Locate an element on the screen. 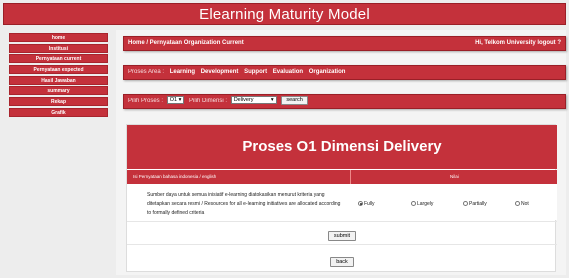 Image resolution: width=569 pixels, height=278 pixels. dimension-select: Delivery ▾ is located at coordinates (253, 100).